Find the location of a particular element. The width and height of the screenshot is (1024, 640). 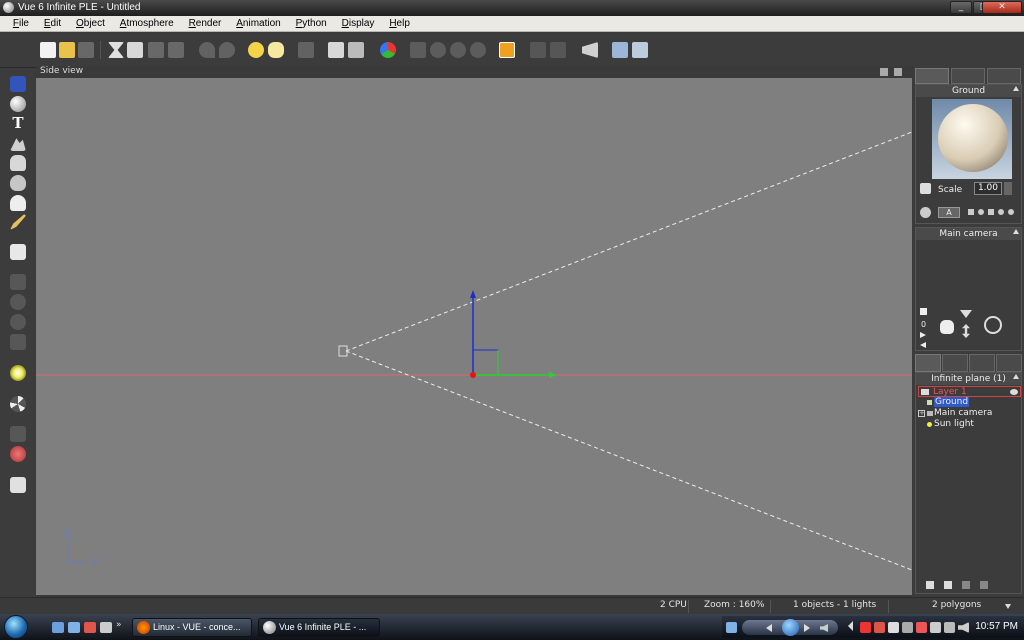

tray-expand-icon is located at coordinates (850, 626).